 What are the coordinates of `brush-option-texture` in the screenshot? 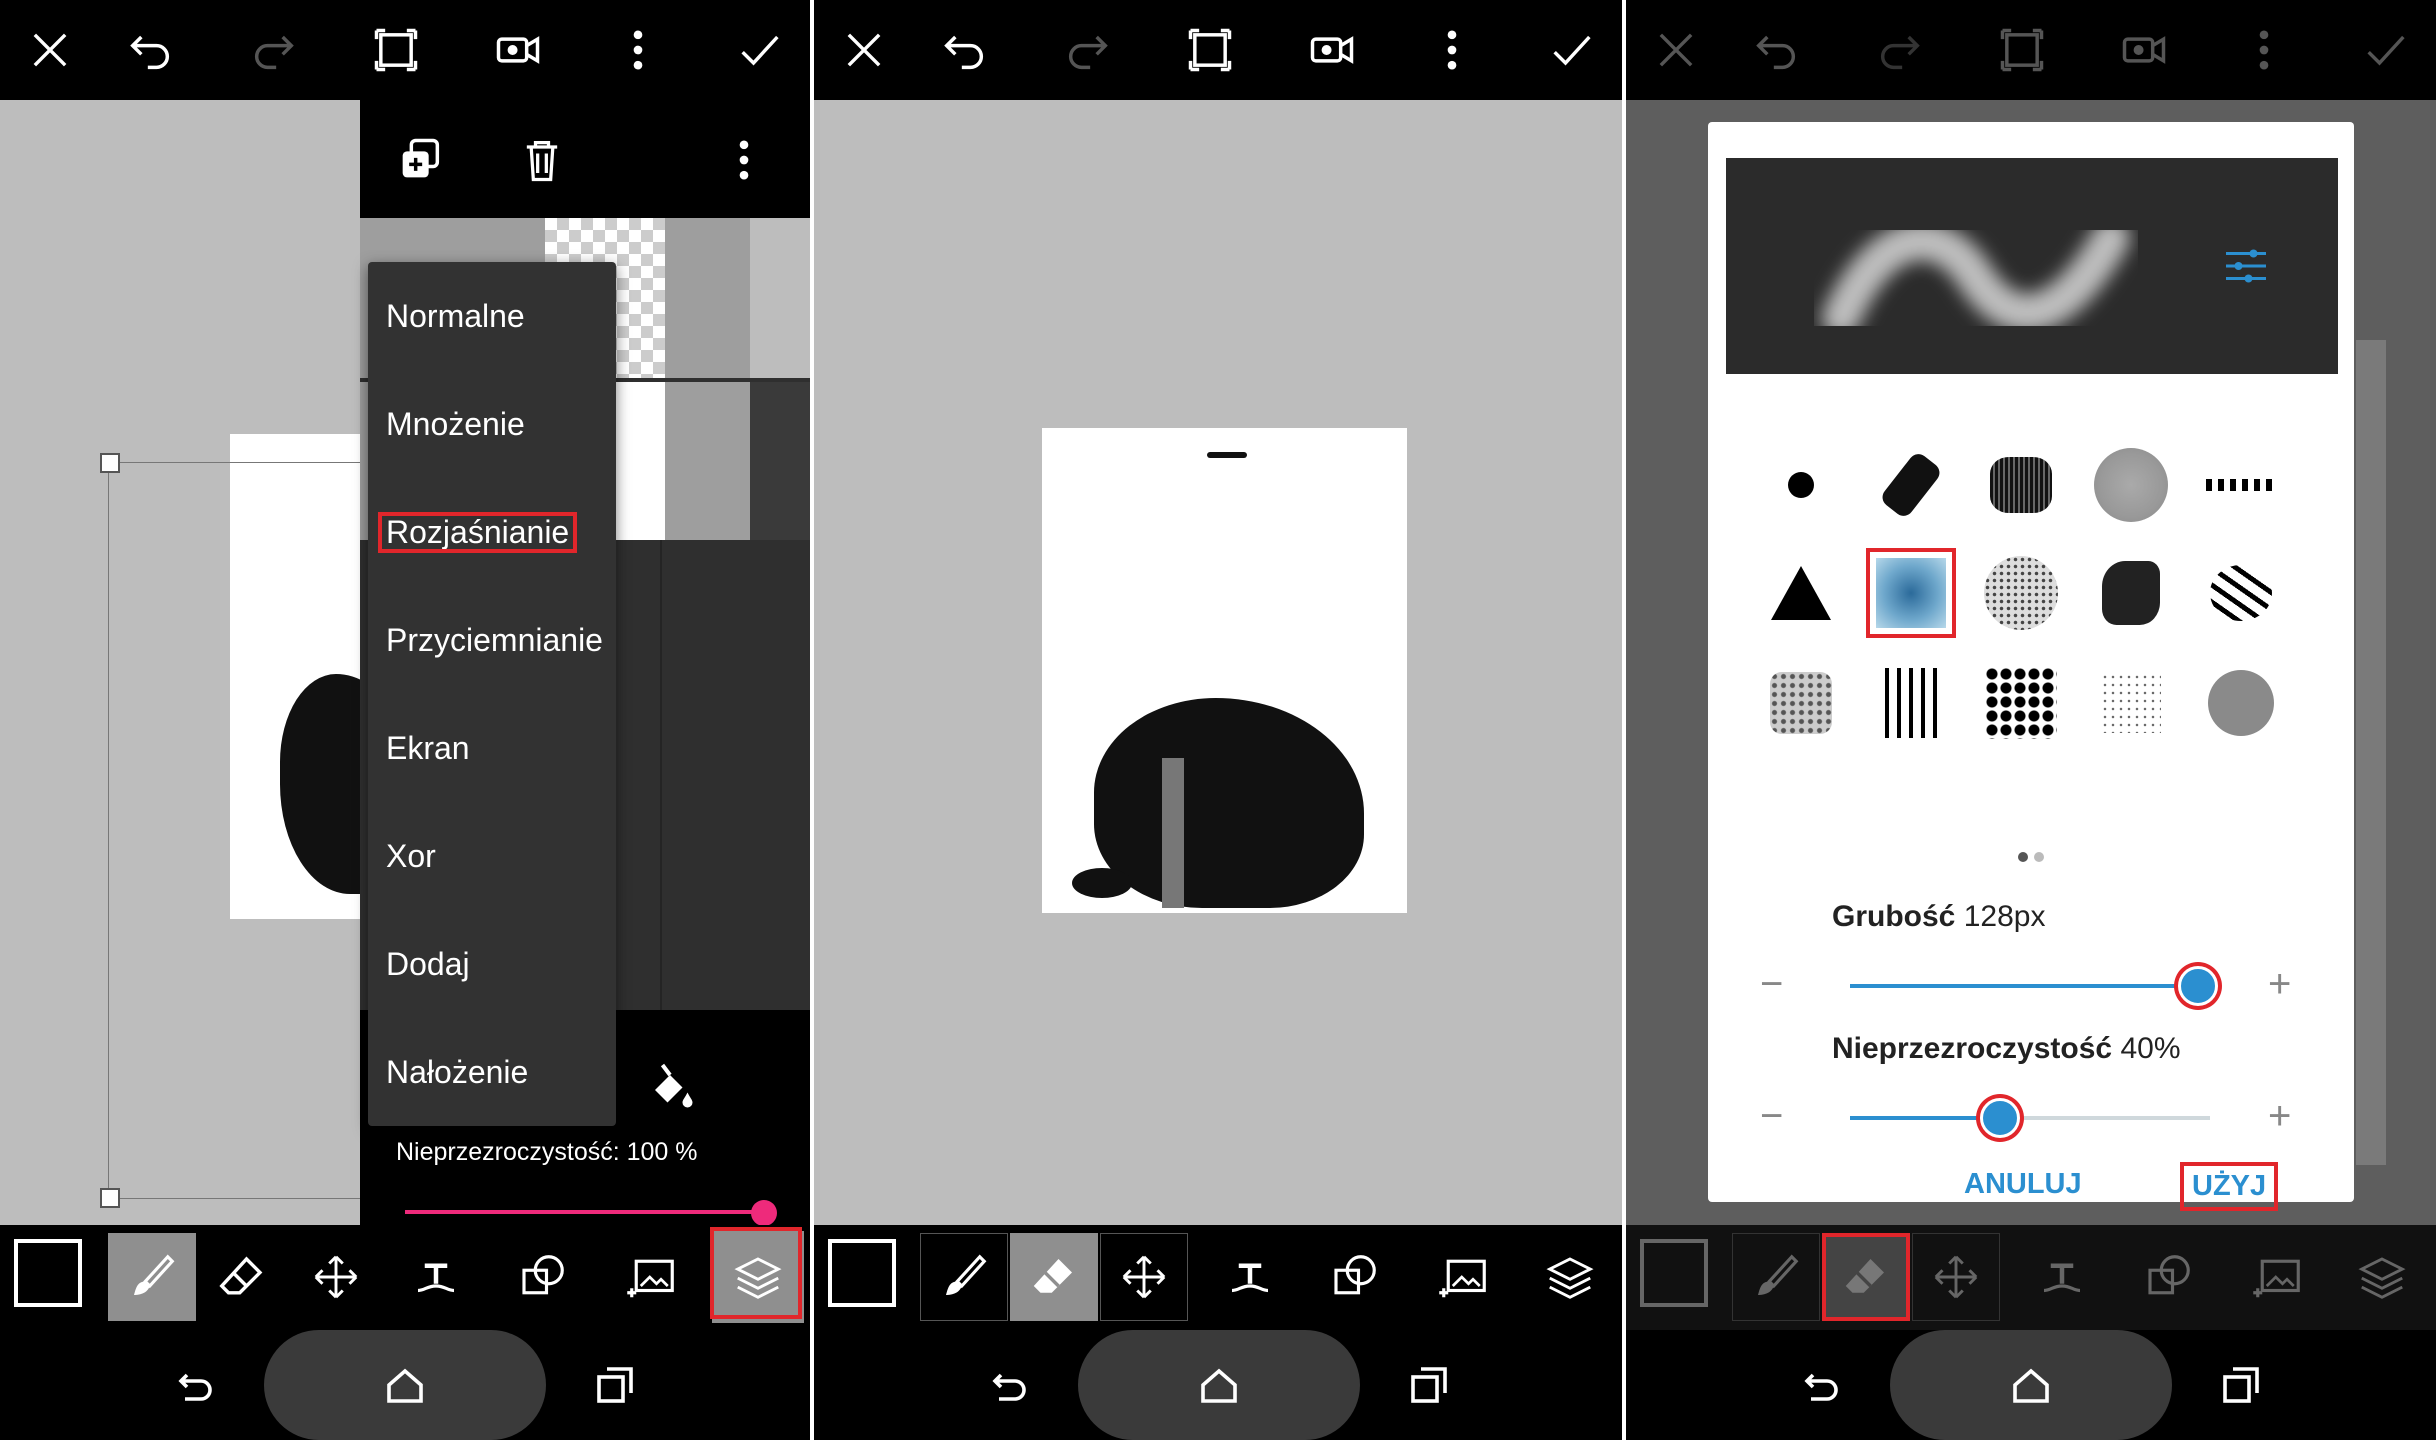 It's located at (1801, 703).